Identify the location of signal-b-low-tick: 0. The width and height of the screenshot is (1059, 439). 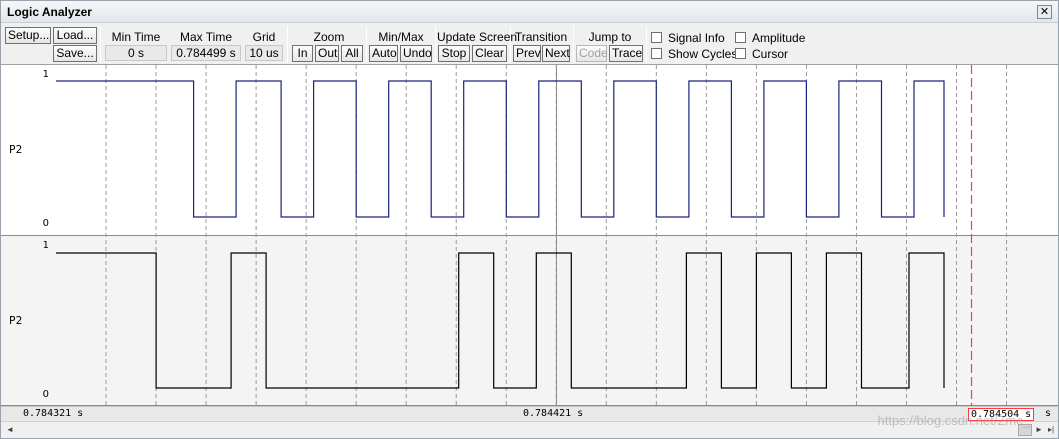
(45, 394).